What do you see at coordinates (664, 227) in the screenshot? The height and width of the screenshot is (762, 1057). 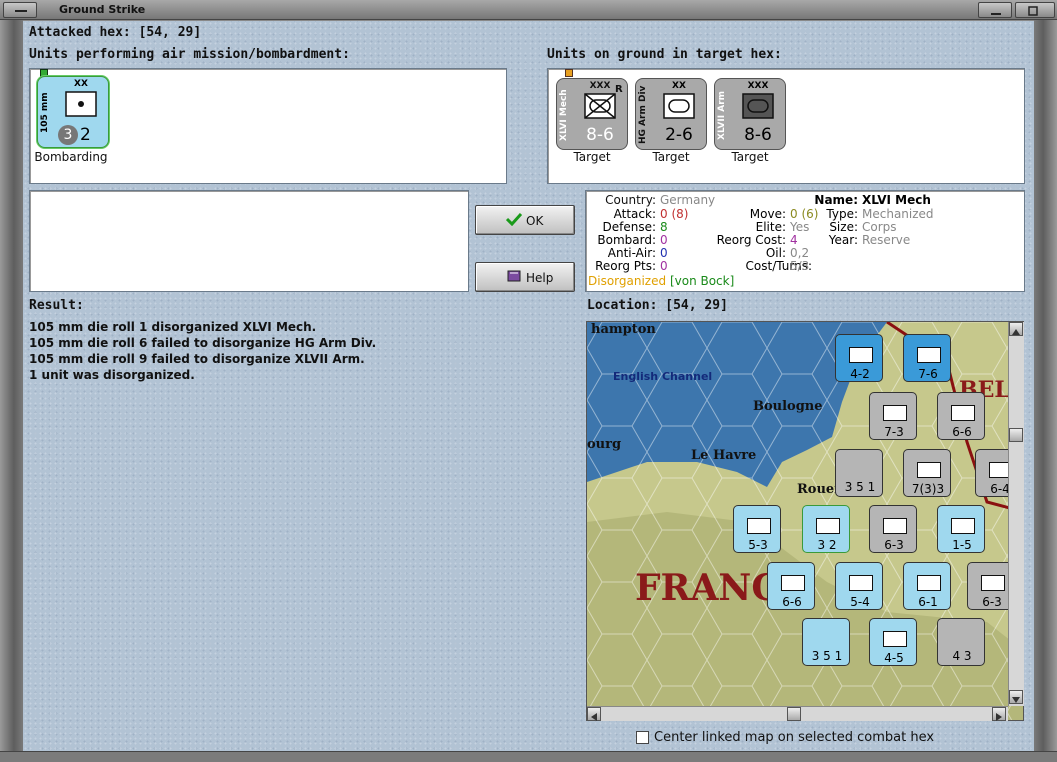 I see `defense-value: 8` at bounding box center [664, 227].